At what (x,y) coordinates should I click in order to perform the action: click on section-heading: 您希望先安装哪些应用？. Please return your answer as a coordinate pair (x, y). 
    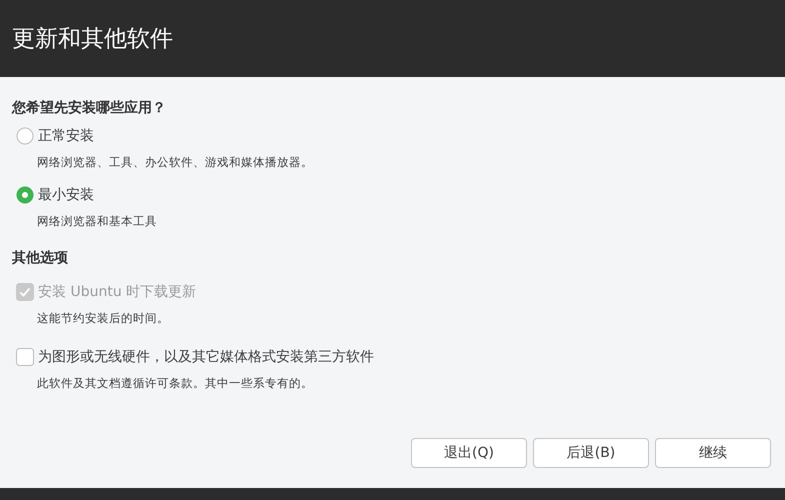
    Looking at the image, I should click on (89, 108).